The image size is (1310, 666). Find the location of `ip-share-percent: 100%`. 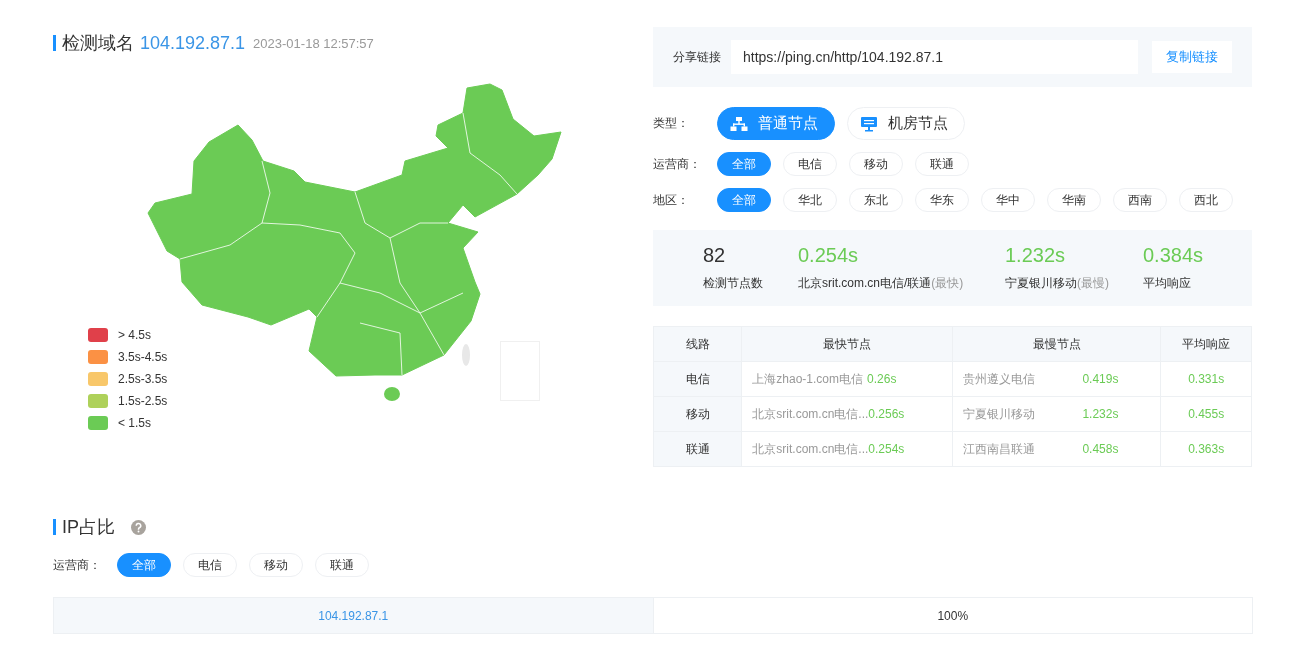

ip-share-percent: 100% is located at coordinates (953, 615).